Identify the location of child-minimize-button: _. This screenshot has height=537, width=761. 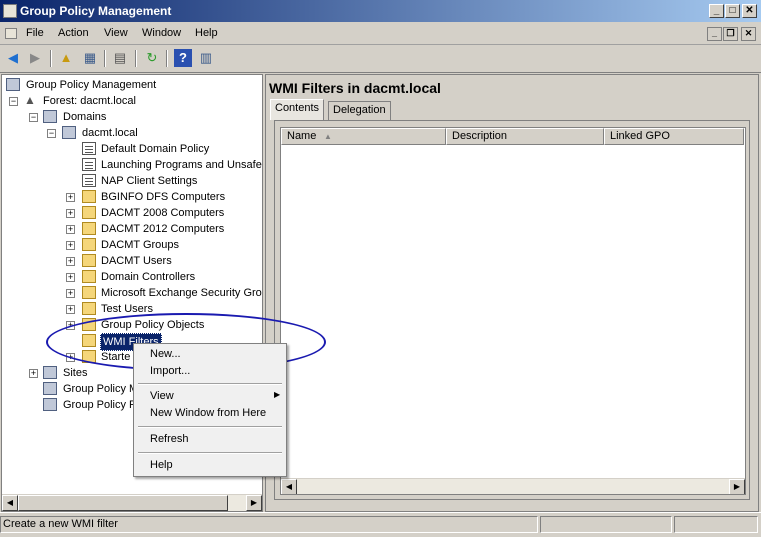
(714, 34).